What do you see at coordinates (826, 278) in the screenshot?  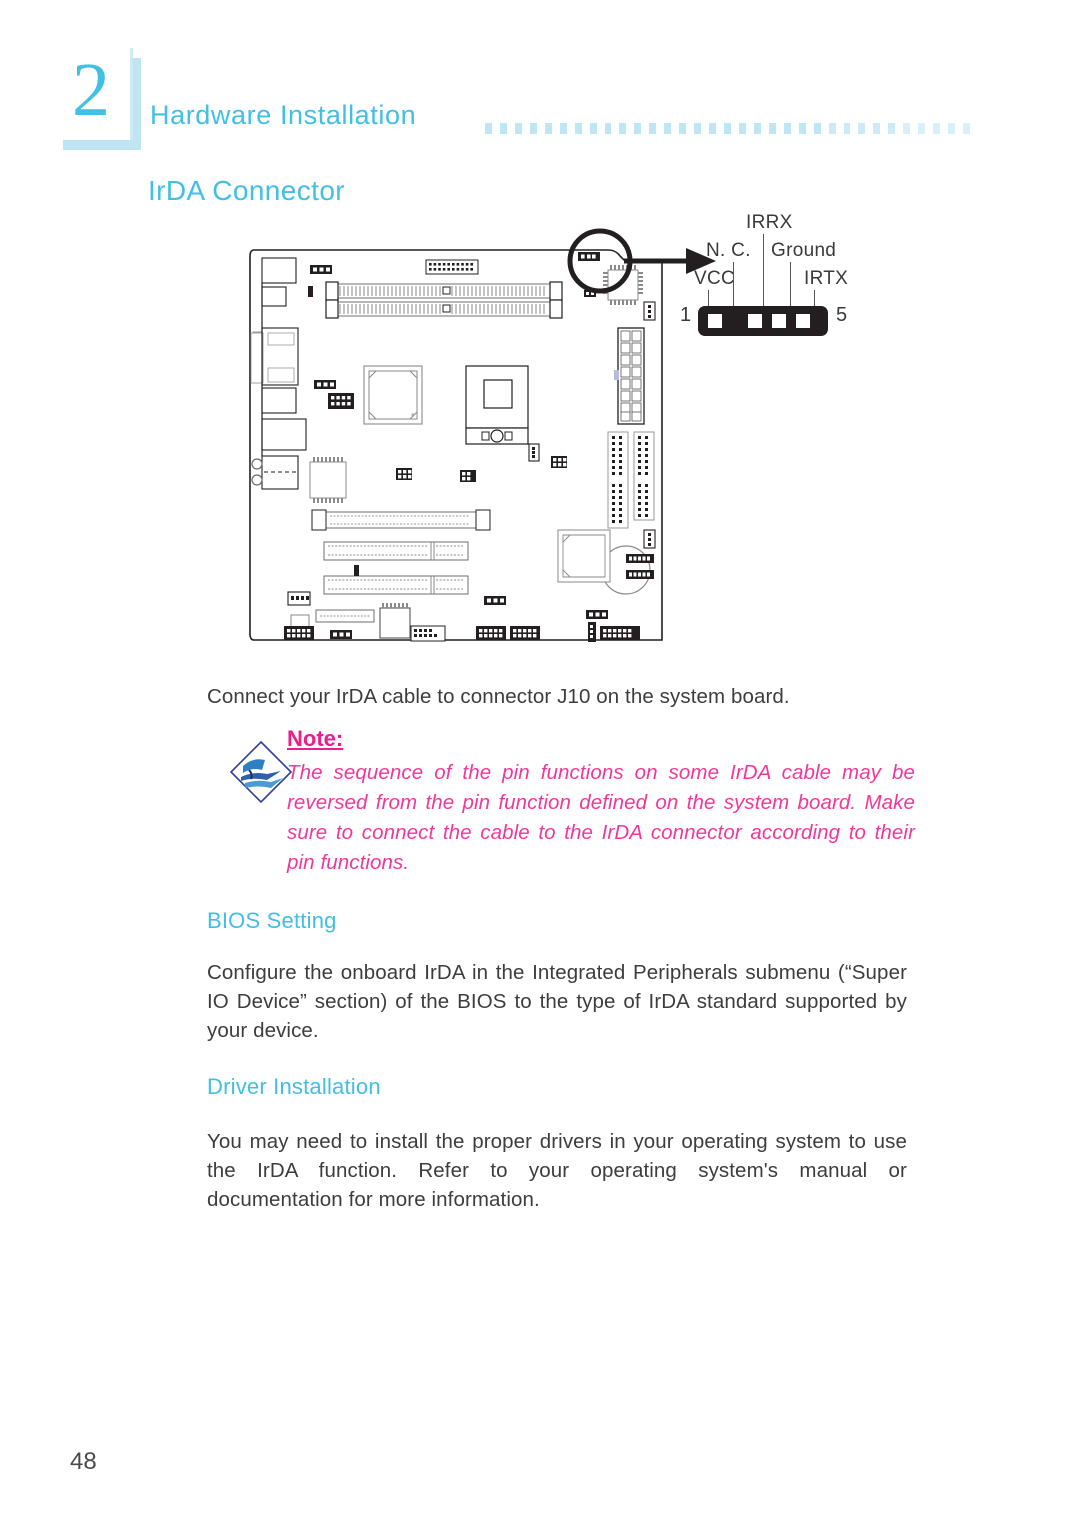 I see `pin-label-irtx: IRTX` at bounding box center [826, 278].